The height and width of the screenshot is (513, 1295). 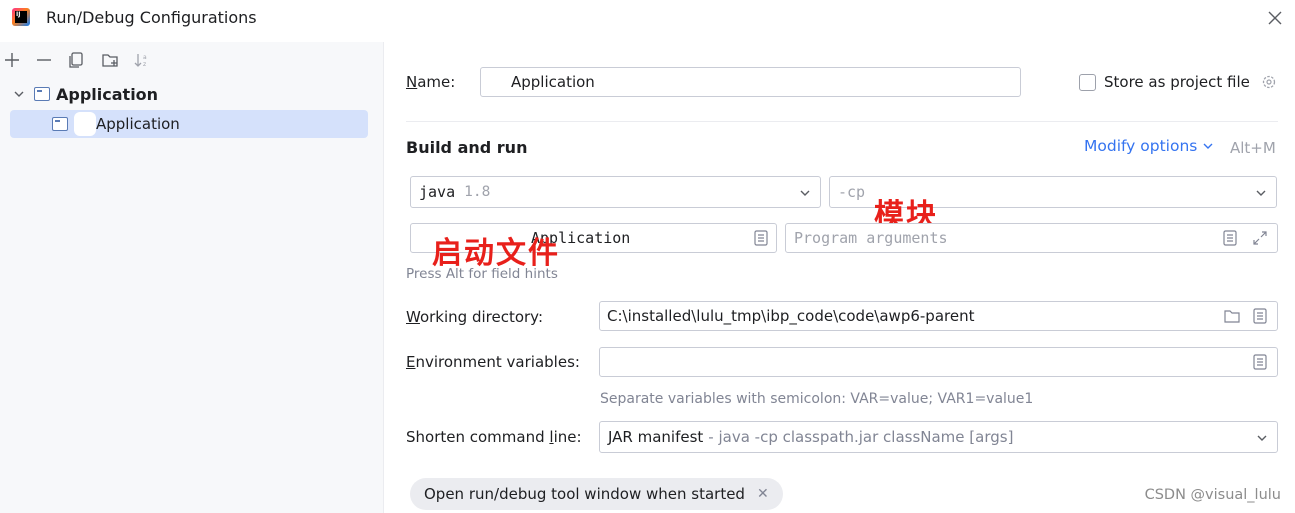 I want to click on watermark: CSDN @visual_lulu, so click(x=1212, y=495).